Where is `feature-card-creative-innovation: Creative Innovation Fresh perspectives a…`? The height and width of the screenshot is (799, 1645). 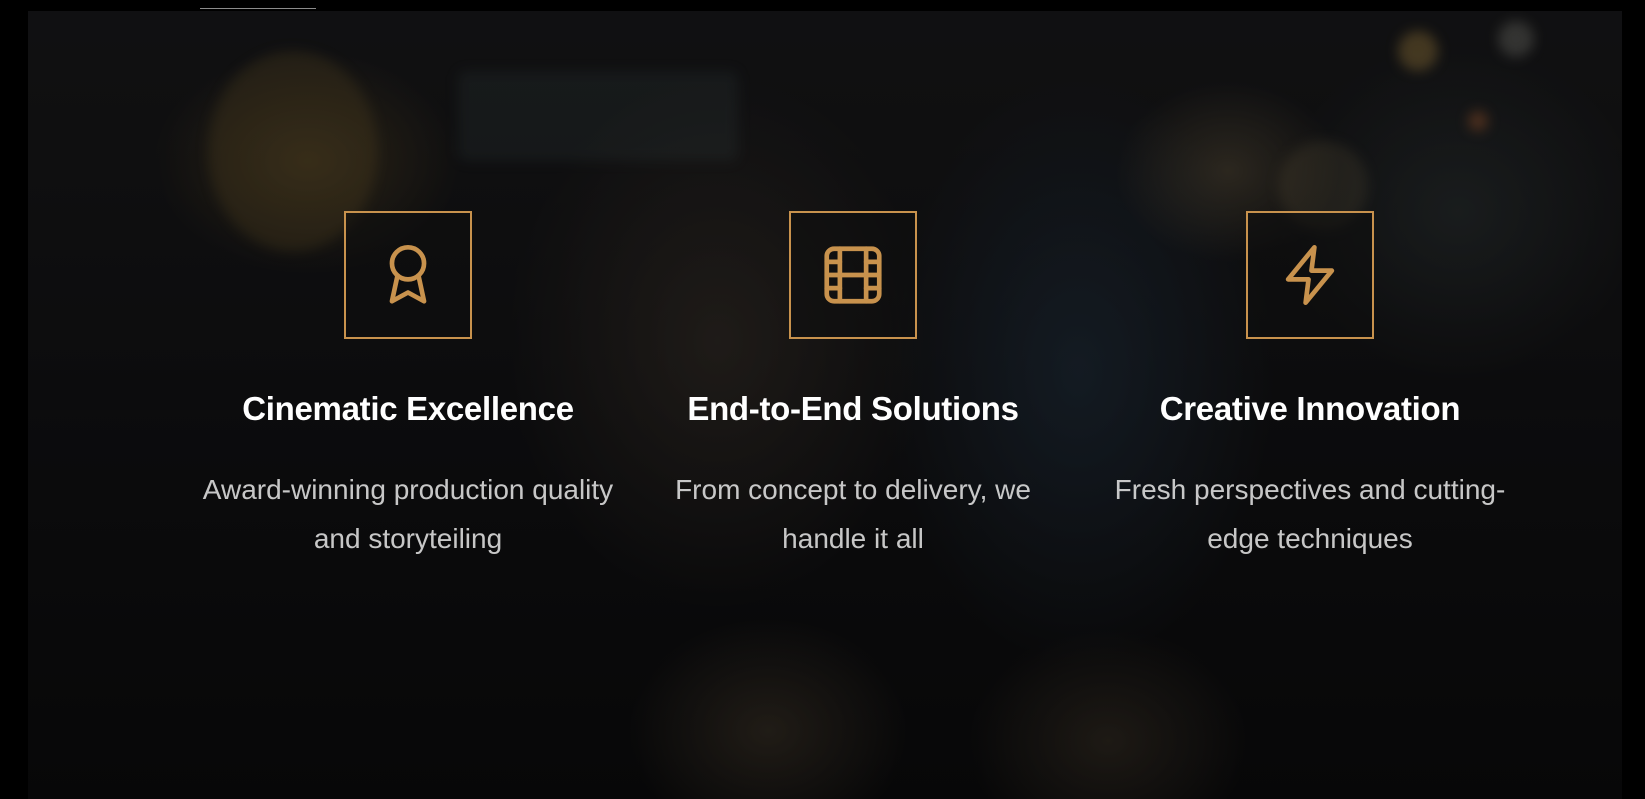
feature-card-creative-innovation: Creative Innovation Fresh perspectives a… is located at coordinates (1310, 387).